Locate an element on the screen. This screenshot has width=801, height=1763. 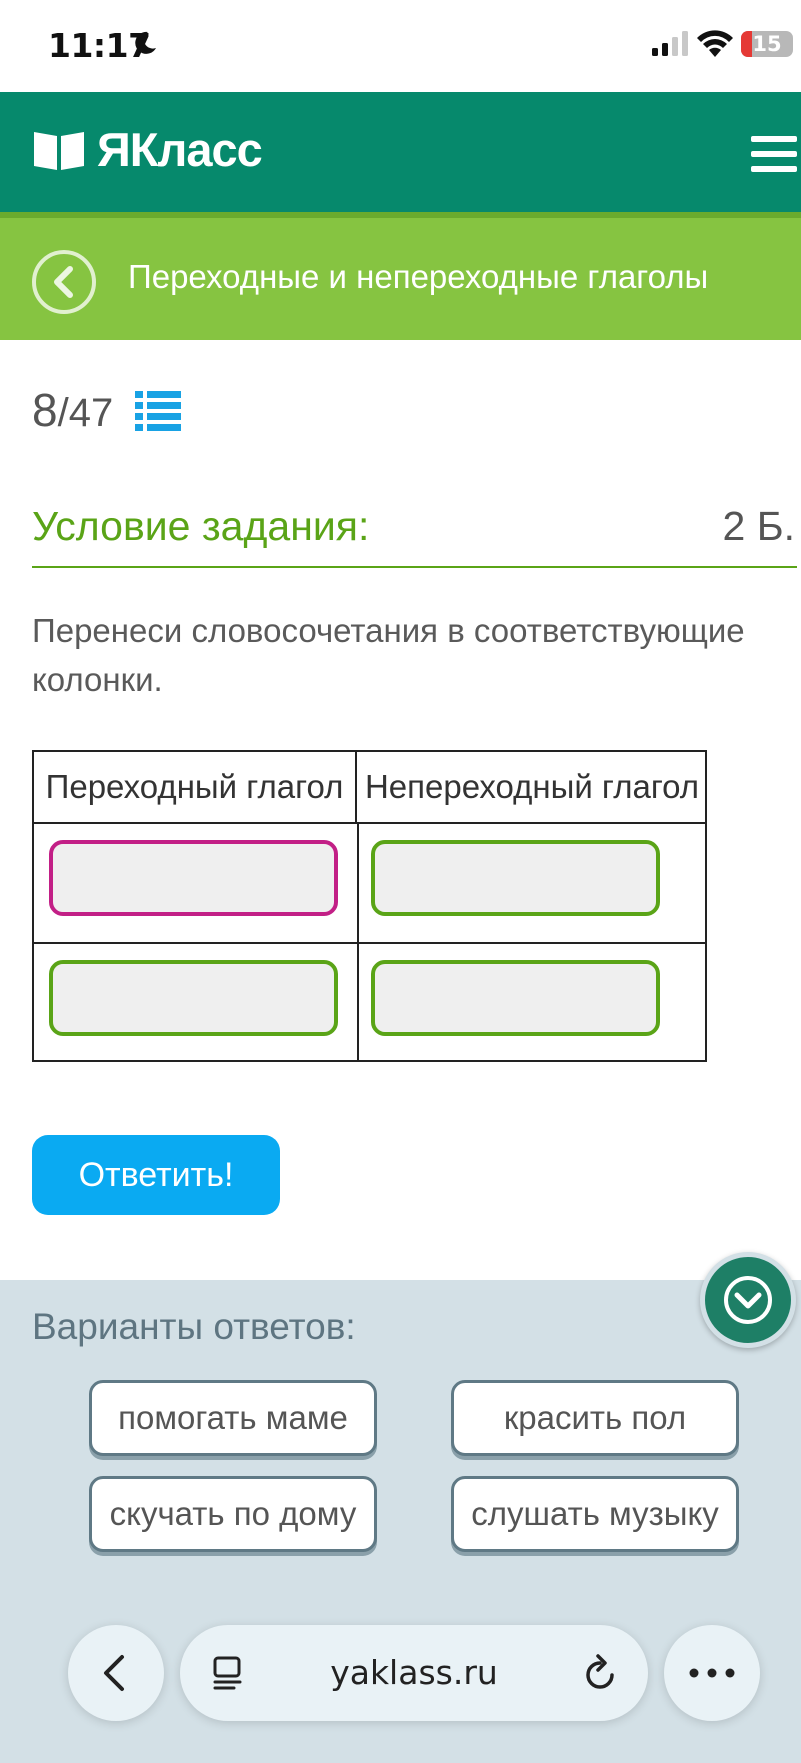
moon-icon is located at coordinates (145, 42).